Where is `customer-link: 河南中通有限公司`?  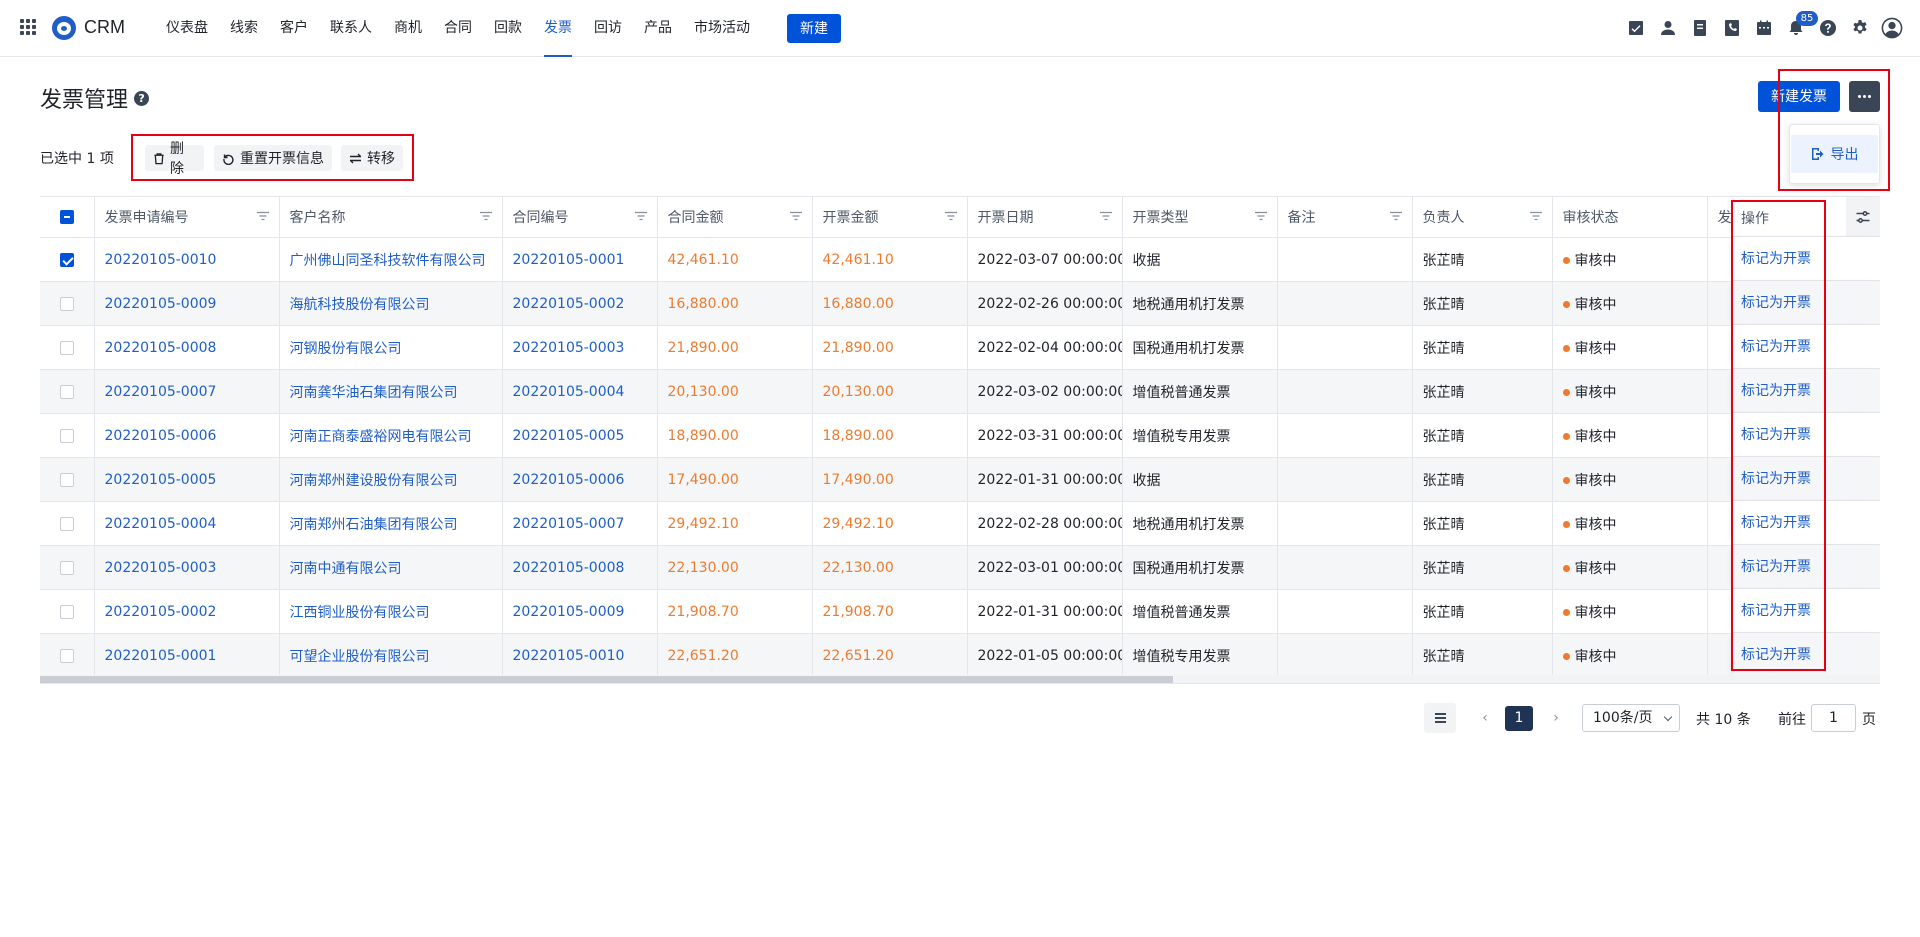 customer-link: 河南中通有限公司 is located at coordinates (391, 567).